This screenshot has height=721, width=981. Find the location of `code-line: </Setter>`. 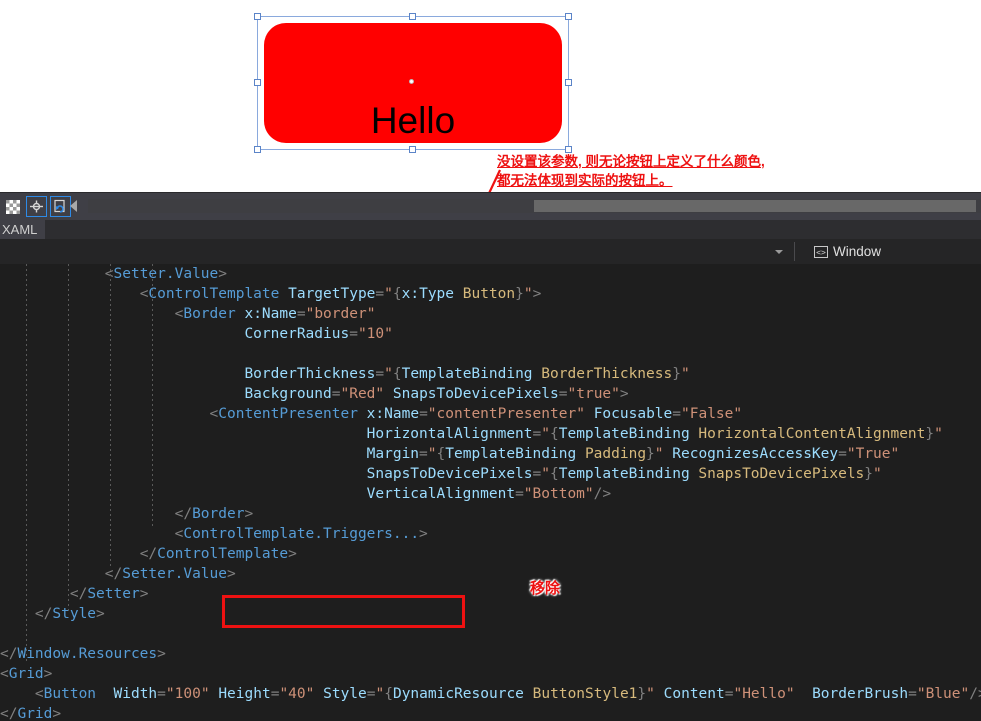

code-line: </Setter> is located at coordinates (109, 594).